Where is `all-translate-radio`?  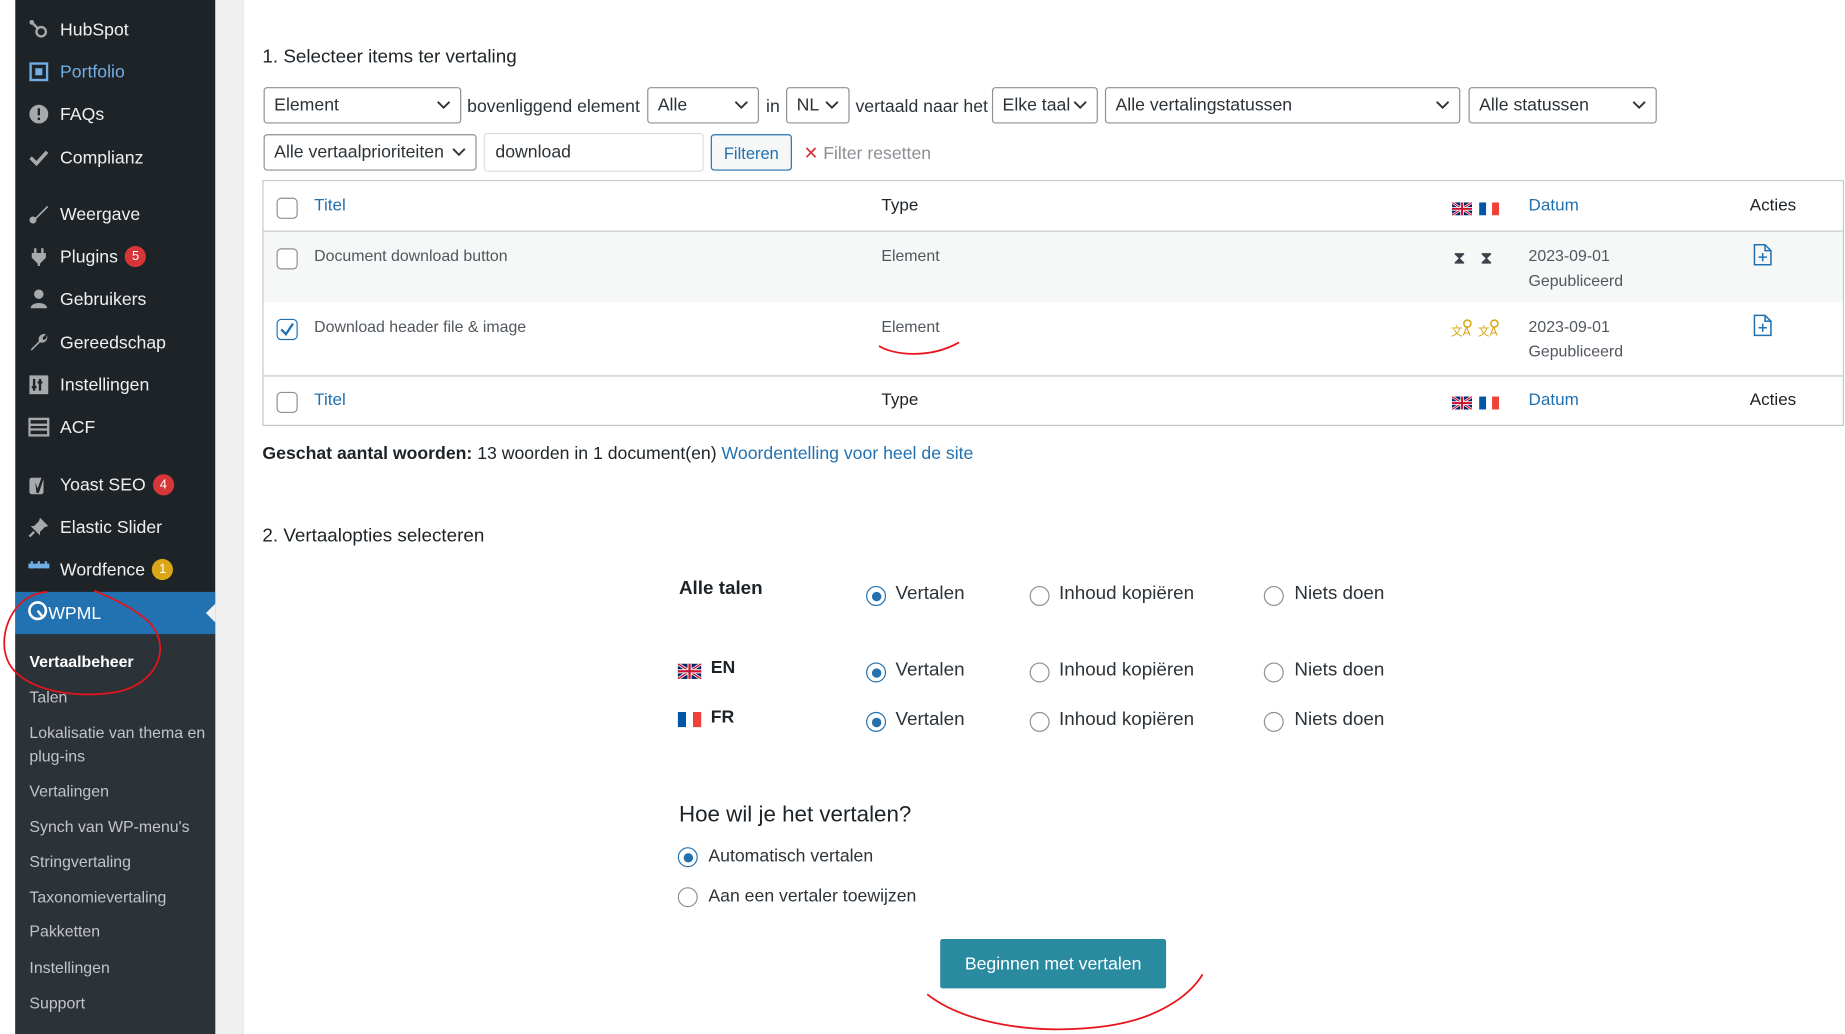
all-translate-radio is located at coordinates (876, 596).